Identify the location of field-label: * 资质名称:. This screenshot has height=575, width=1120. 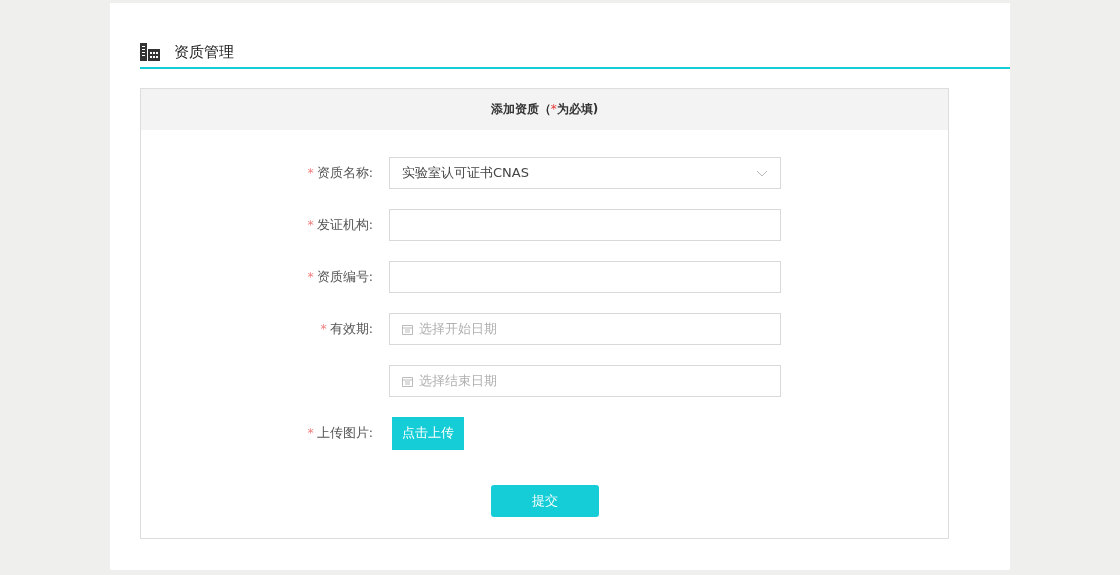
(340, 173).